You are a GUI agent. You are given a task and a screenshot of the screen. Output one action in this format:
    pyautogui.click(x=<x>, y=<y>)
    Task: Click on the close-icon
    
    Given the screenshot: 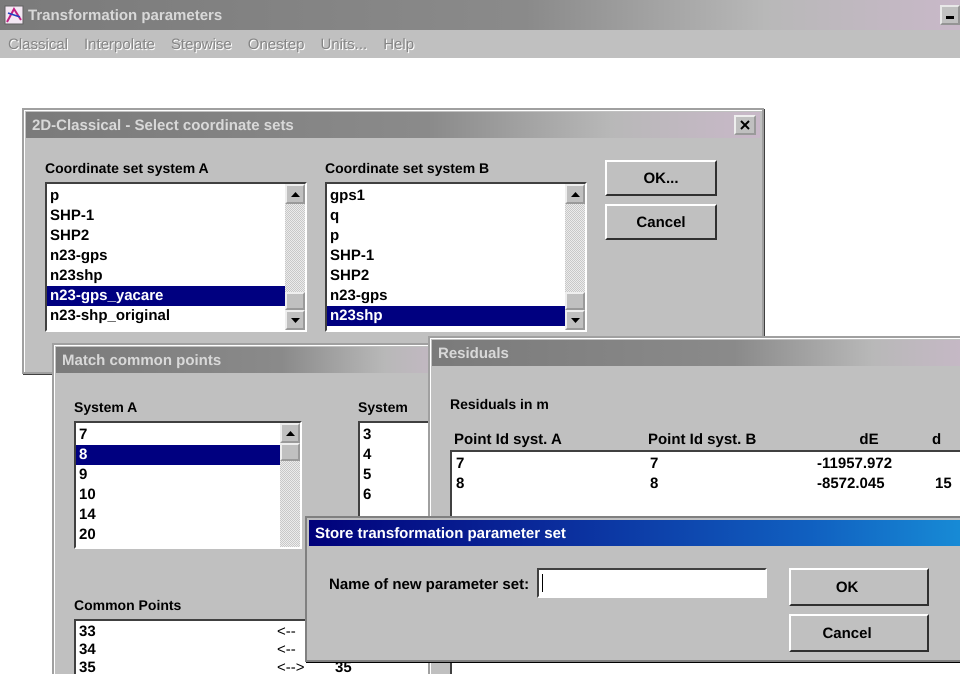 What is the action you would take?
    pyautogui.click(x=745, y=125)
    